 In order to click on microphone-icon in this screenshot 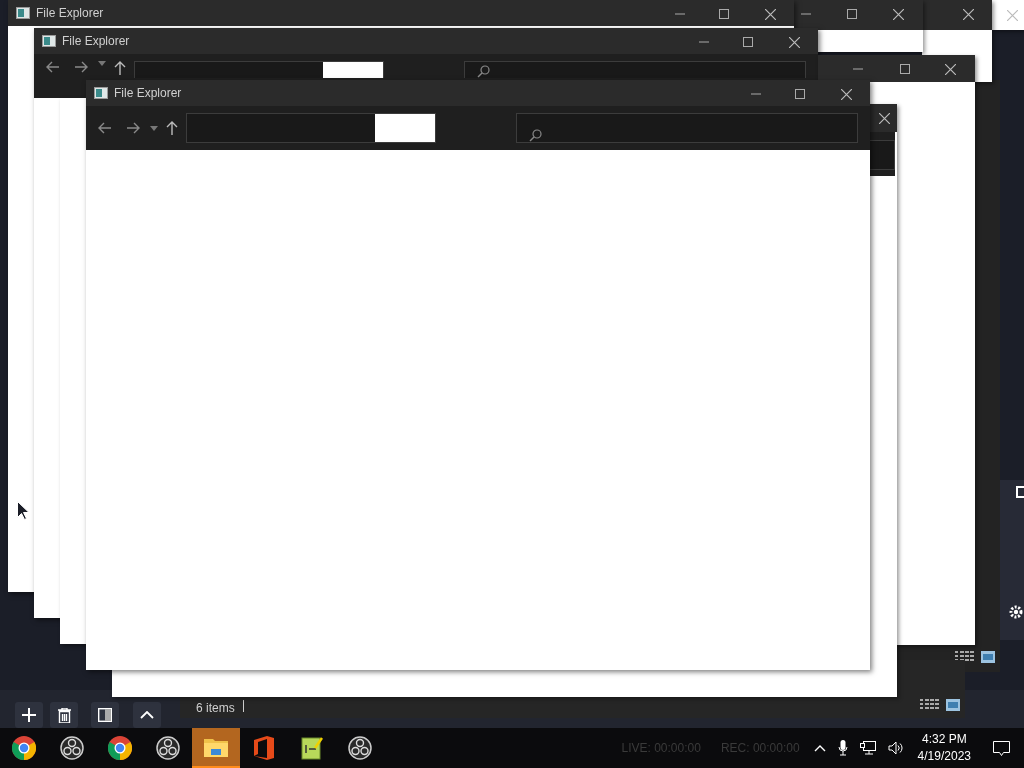, I will do `click(842, 748)`.